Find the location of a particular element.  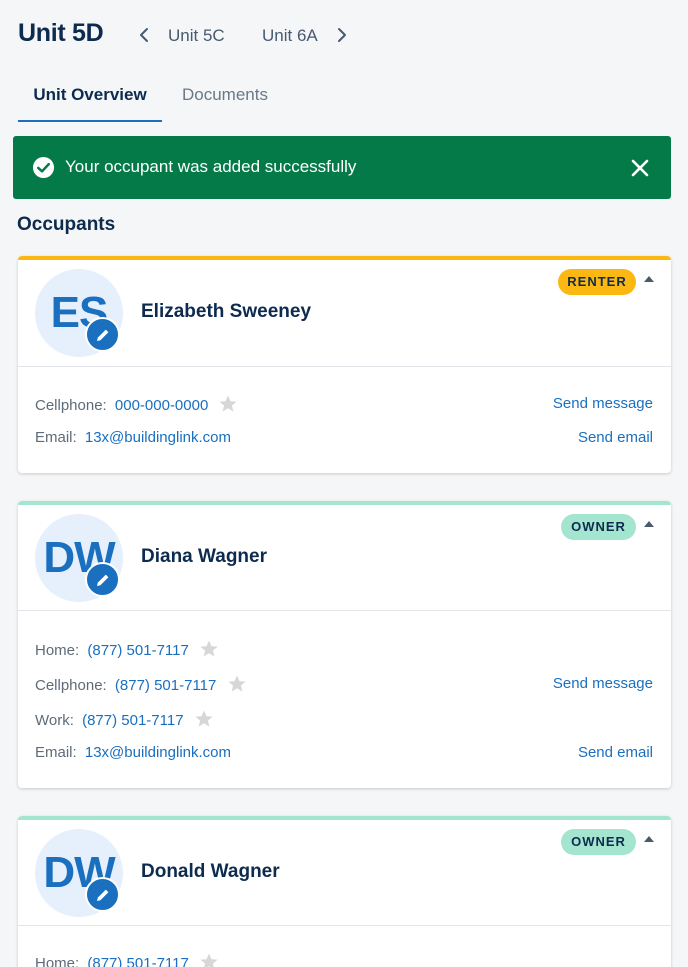

occupant-name: Donald Wagner is located at coordinates (210, 871).